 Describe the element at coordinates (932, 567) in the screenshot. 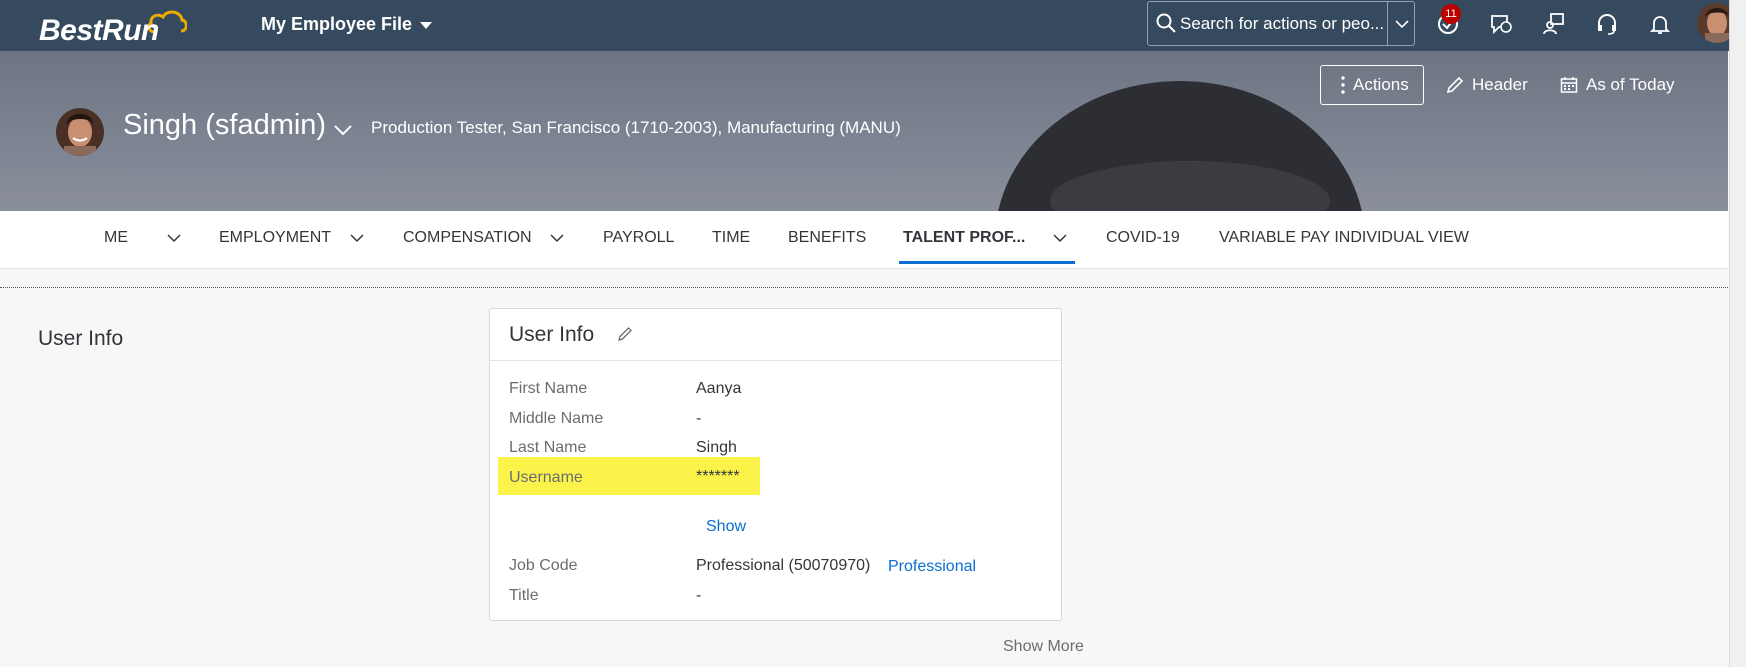

I see `job-code-link: Professional` at that location.